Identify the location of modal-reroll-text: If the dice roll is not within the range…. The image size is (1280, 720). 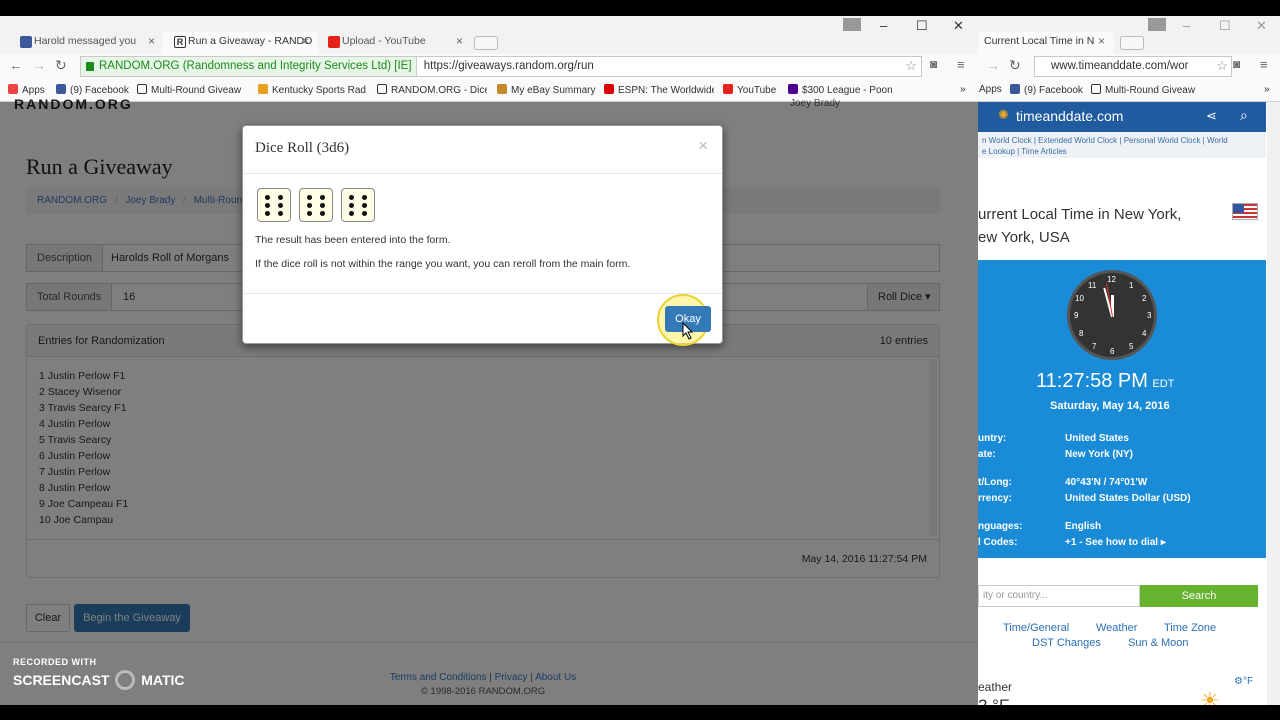
(443, 264).